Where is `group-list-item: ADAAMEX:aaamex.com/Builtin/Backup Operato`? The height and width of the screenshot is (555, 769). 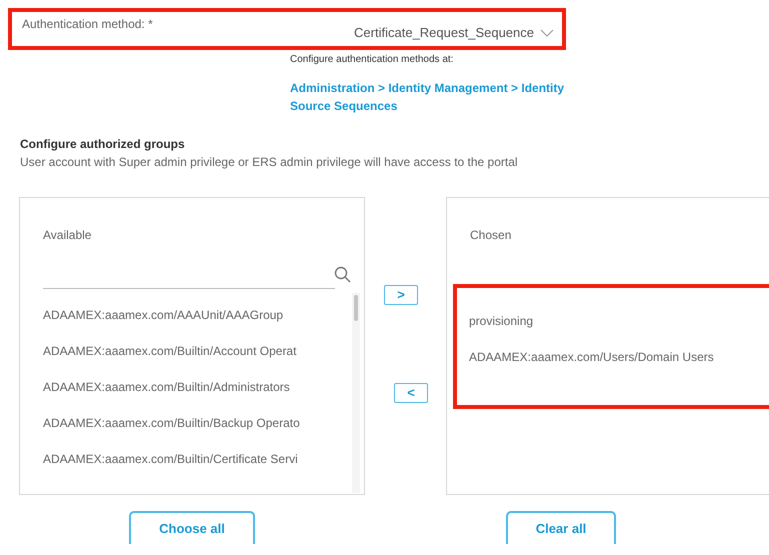
group-list-item: ADAAMEX:aaamex.com/Builtin/Backup Operato is located at coordinates (198, 423).